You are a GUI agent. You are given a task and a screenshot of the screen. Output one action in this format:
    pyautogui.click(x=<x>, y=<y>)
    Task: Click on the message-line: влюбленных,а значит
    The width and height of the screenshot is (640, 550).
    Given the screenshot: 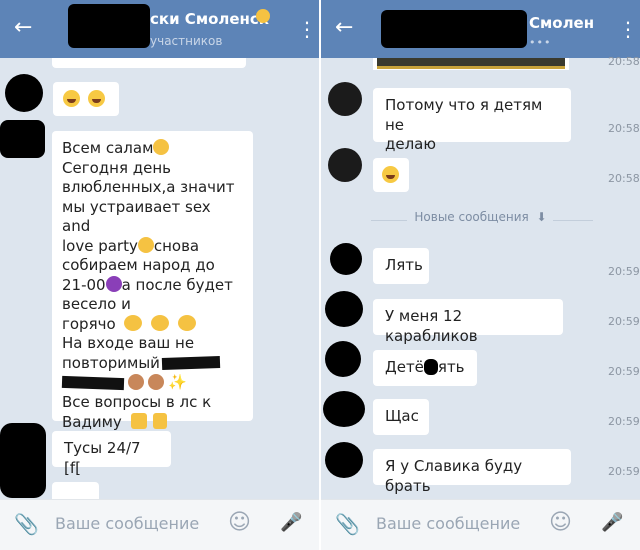 What is the action you would take?
    pyautogui.click(x=148, y=187)
    